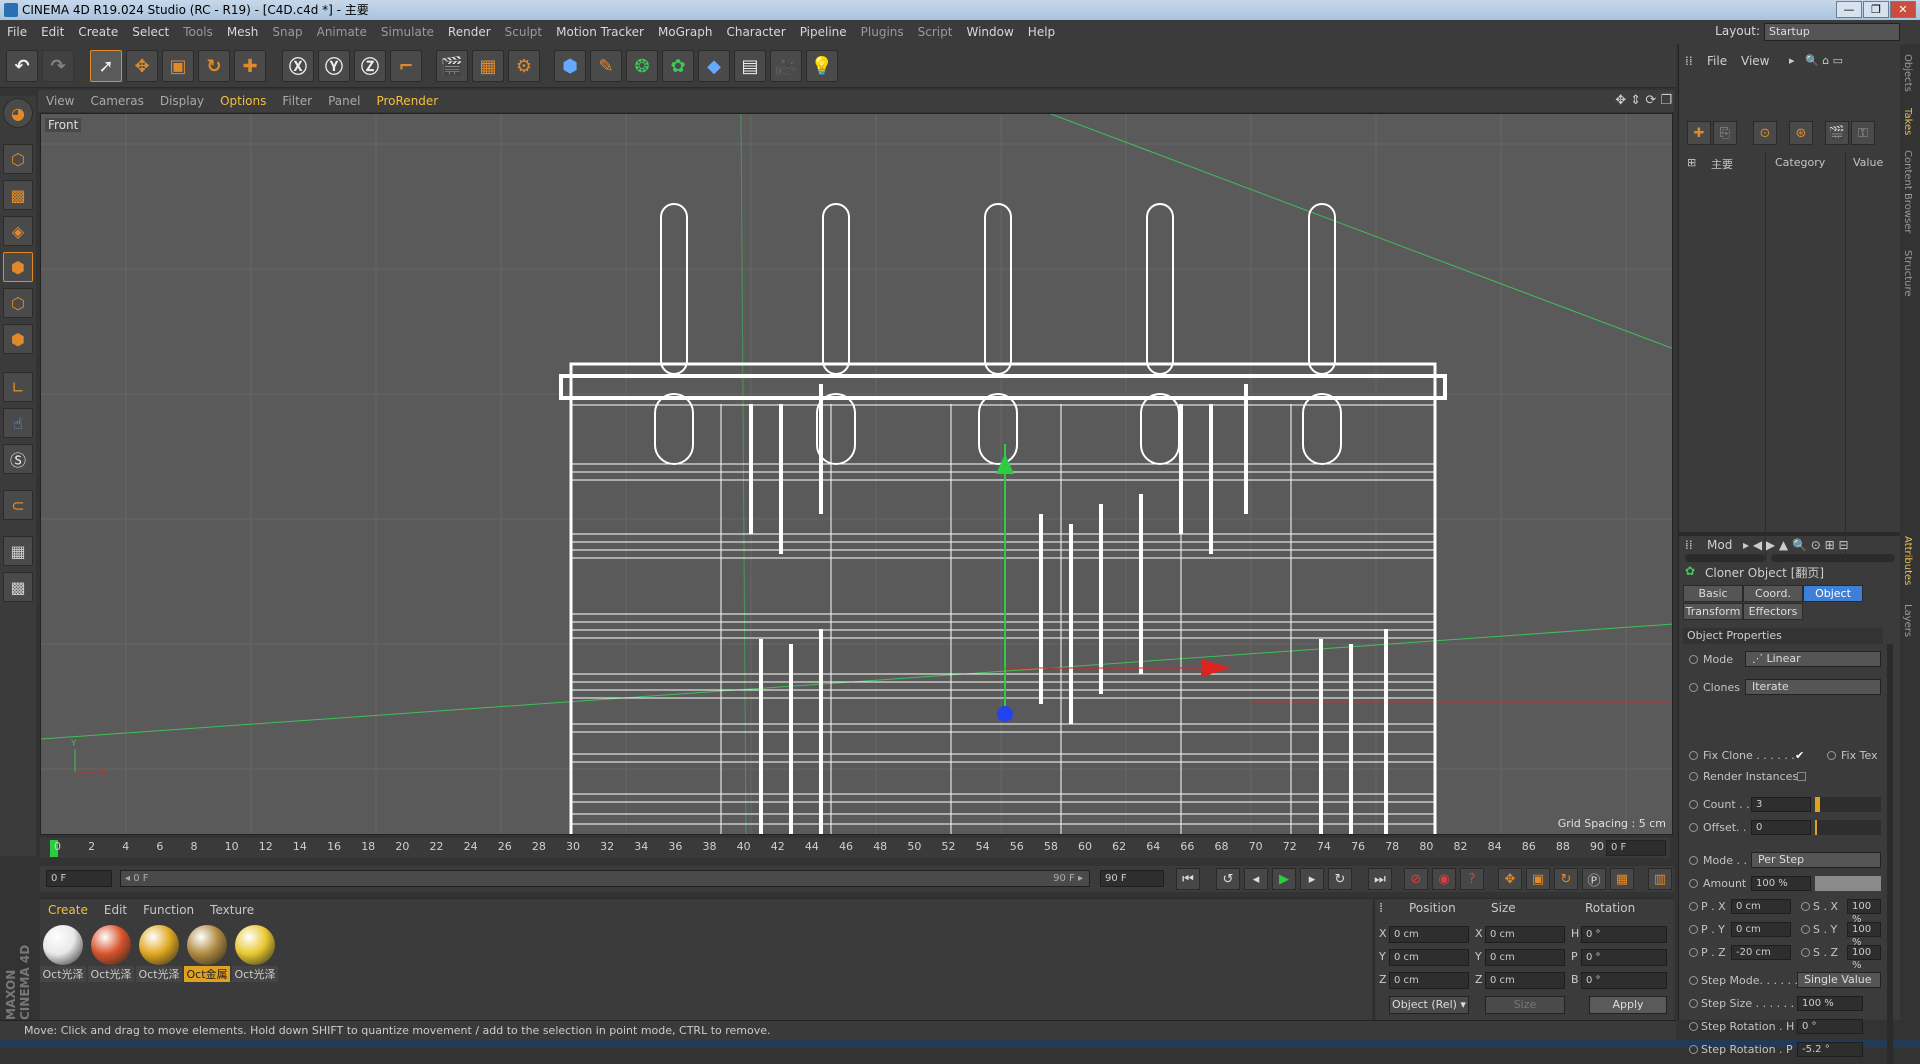  I want to click on fix-clone-checkbox: ✔, so click(1799, 755).